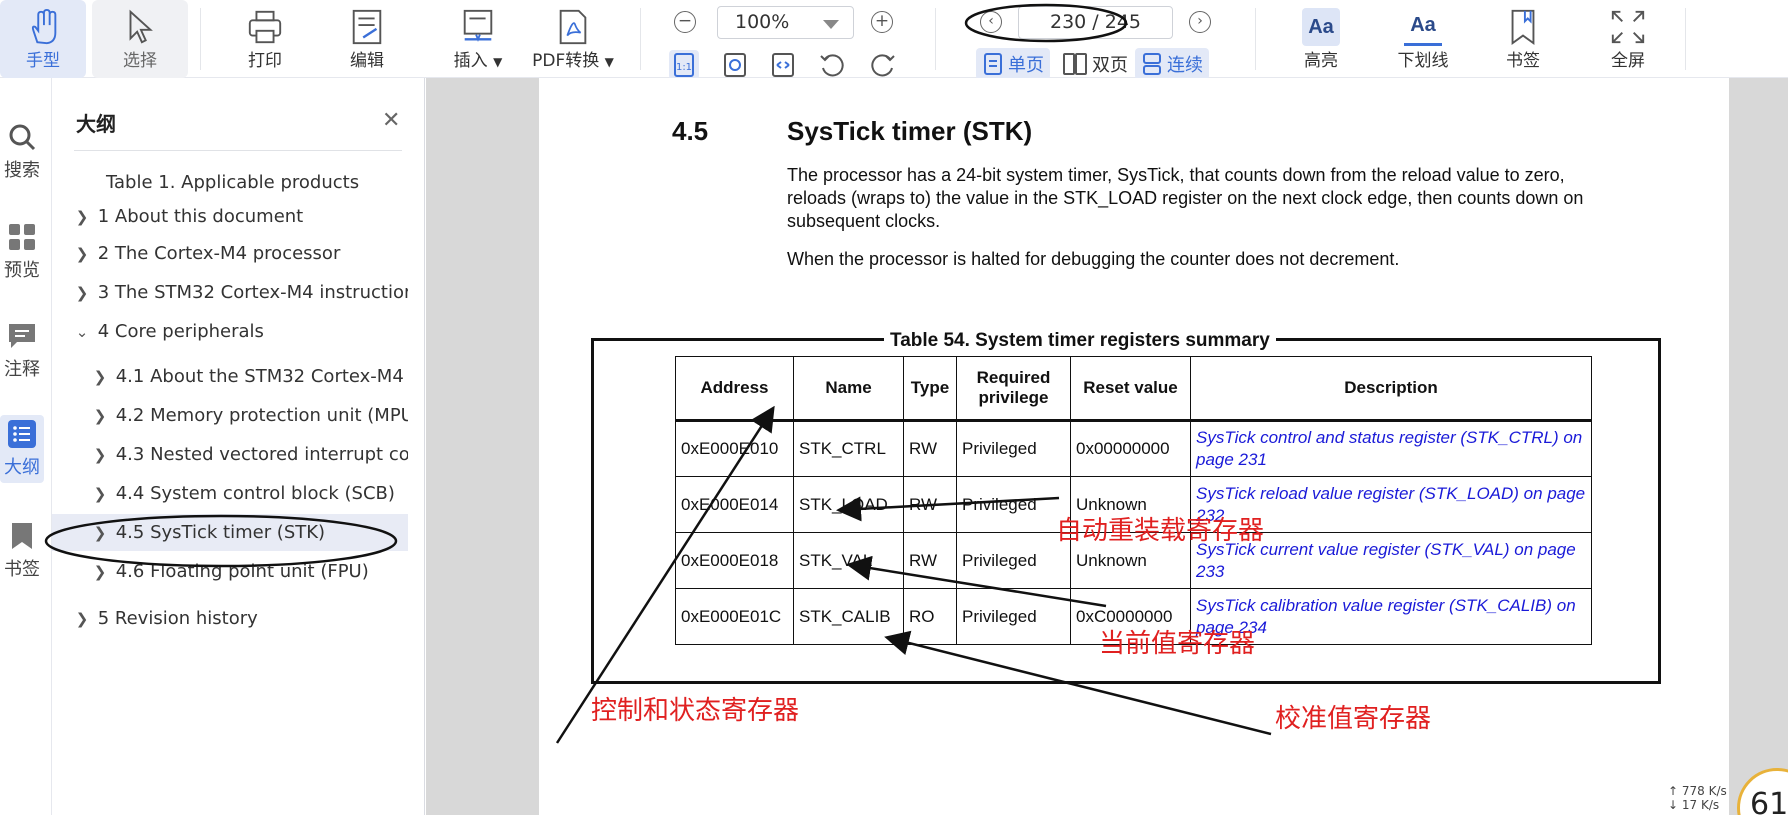 The width and height of the screenshot is (1788, 815). Describe the element at coordinates (1172, 64) in the screenshot. I see `continuous-button: 连续` at that location.